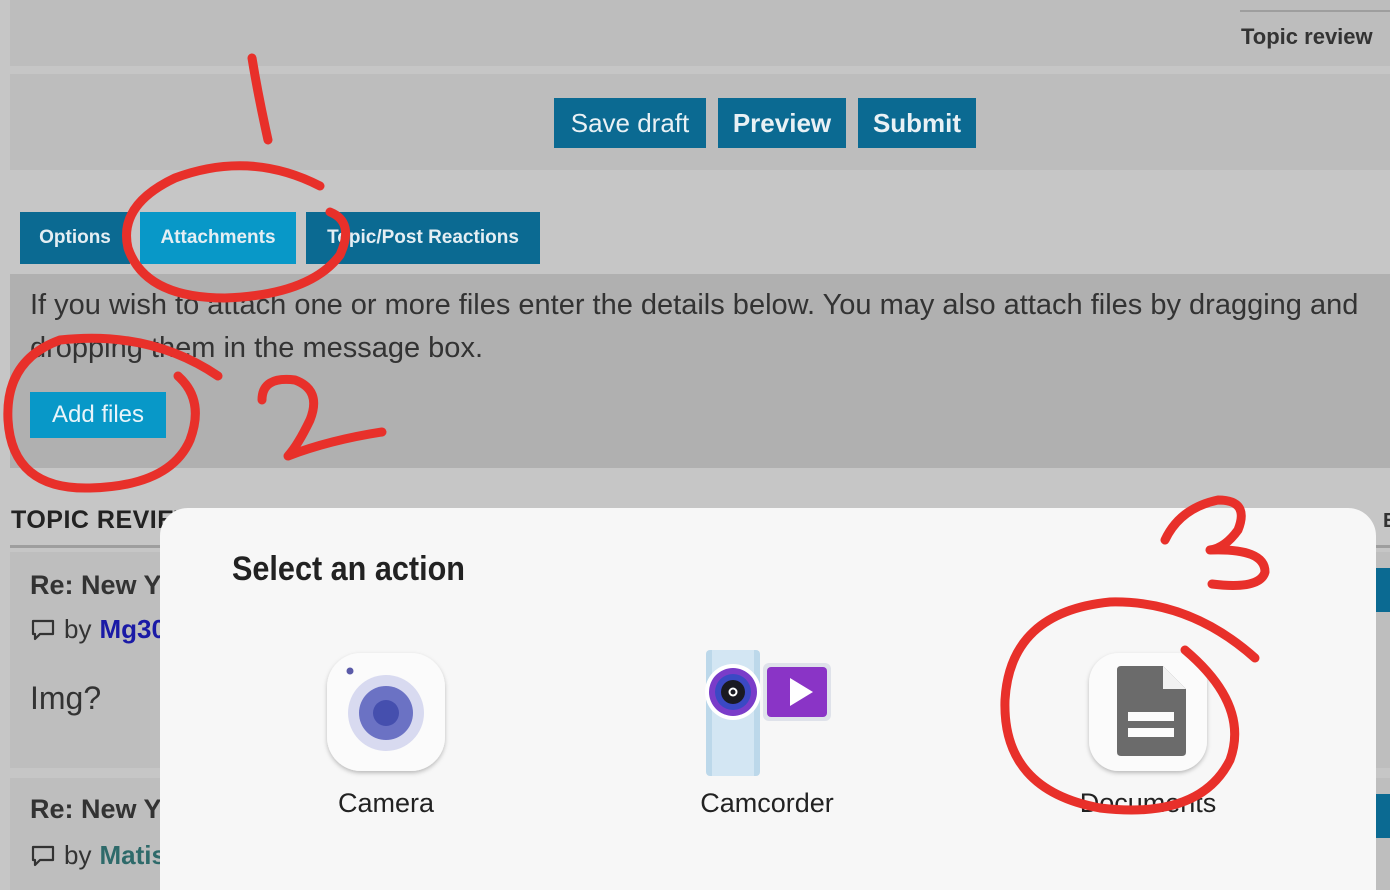 The height and width of the screenshot is (890, 1390). I want to click on post-author-link: Mg30, so click(132, 629).